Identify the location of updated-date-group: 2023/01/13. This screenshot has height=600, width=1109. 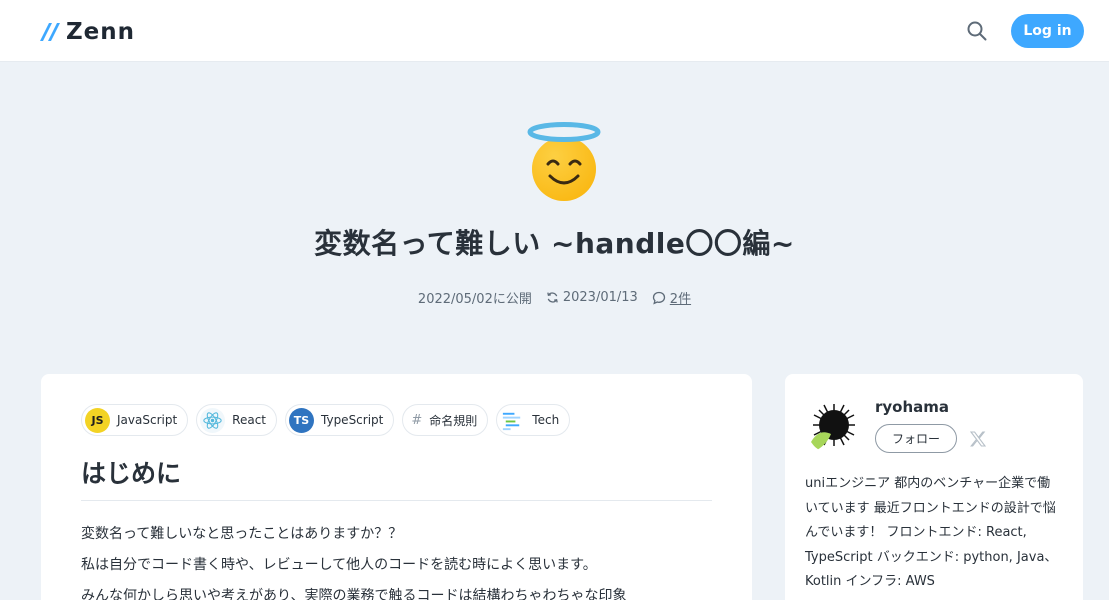
(592, 297).